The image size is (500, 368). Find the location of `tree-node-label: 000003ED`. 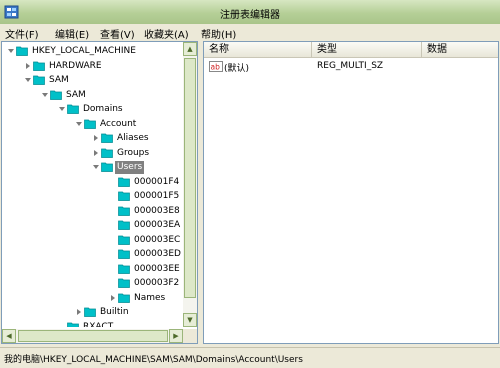

tree-node-label: 000003ED is located at coordinates (157, 254).